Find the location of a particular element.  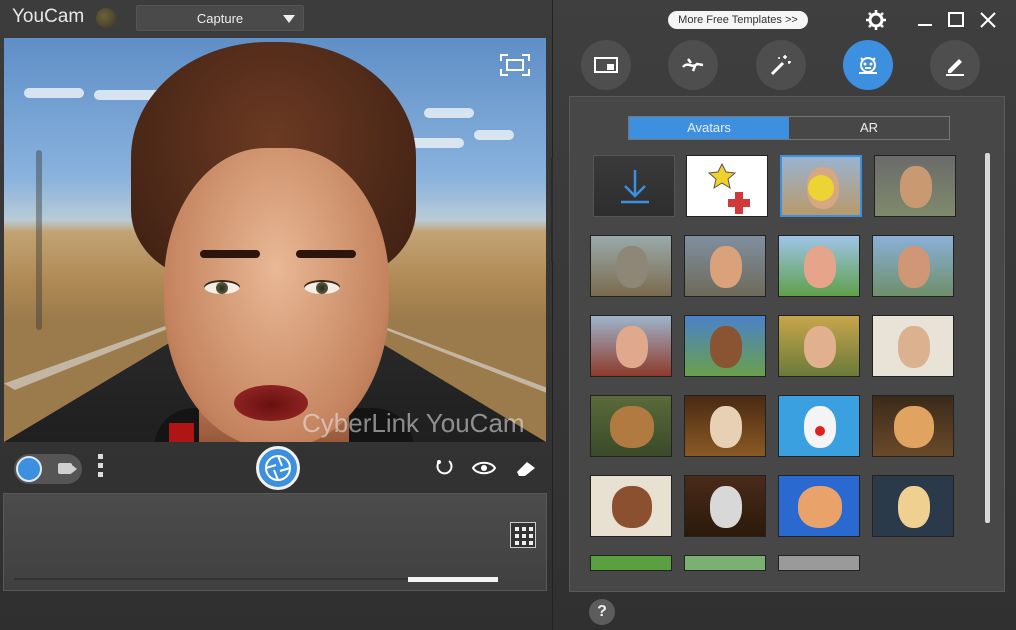

close-icon is located at coordinates (988, 20).